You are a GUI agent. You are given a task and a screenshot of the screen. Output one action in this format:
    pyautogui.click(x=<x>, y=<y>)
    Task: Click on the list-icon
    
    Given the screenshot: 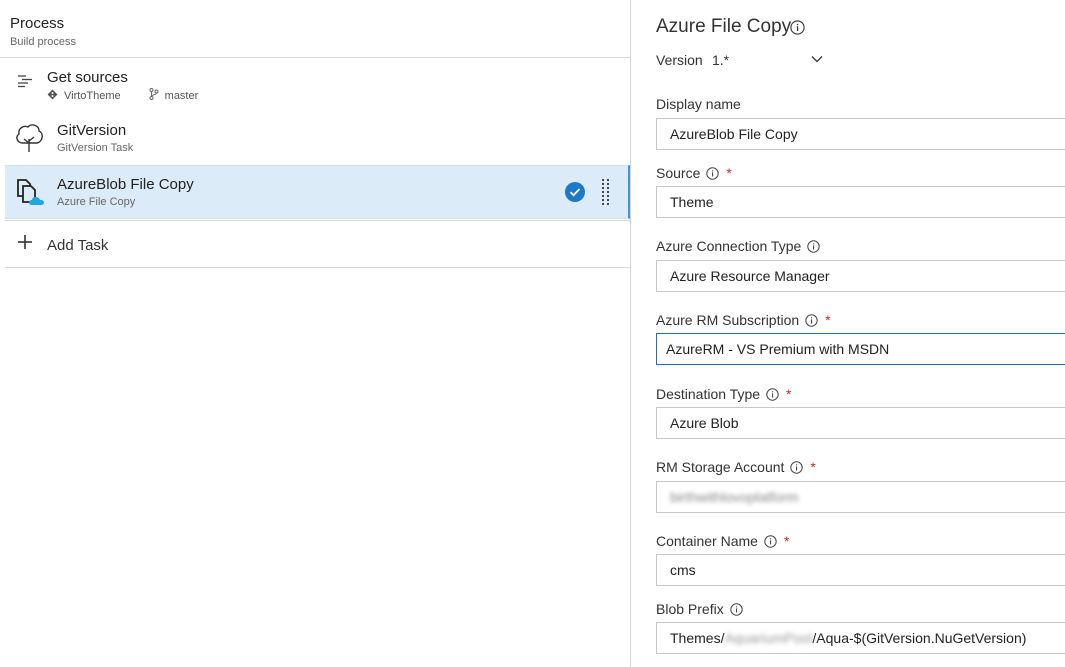 What is the action you would take?
    pyautogui.click(x=25, y=83)
    